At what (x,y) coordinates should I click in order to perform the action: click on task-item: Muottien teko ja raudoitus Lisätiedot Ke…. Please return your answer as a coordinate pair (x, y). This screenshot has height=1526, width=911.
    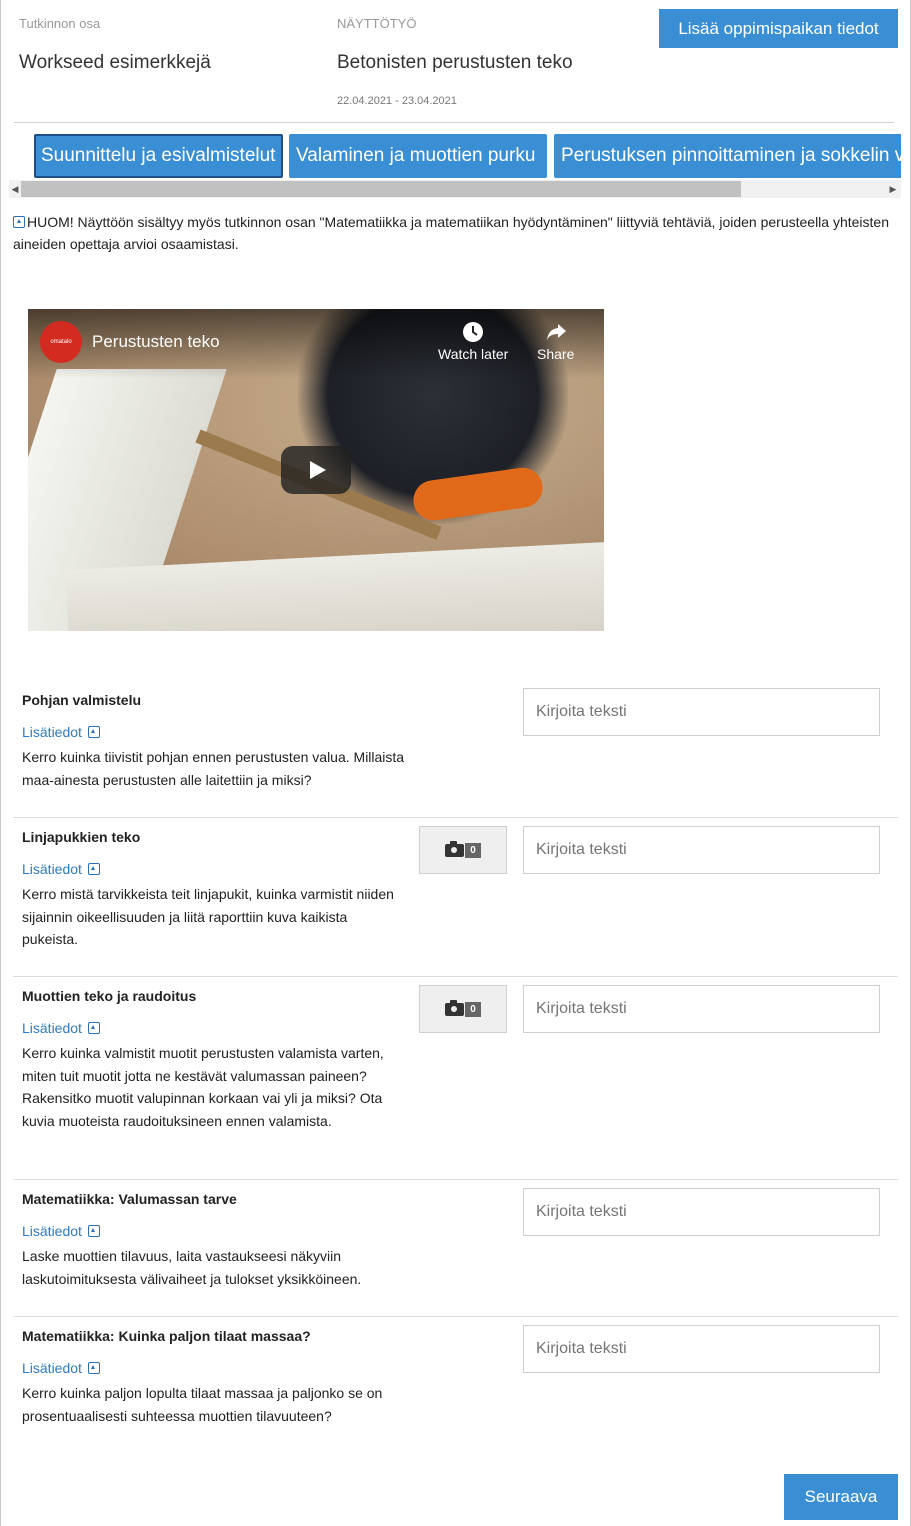
    Looking at the image, I should click on (455, 1074).